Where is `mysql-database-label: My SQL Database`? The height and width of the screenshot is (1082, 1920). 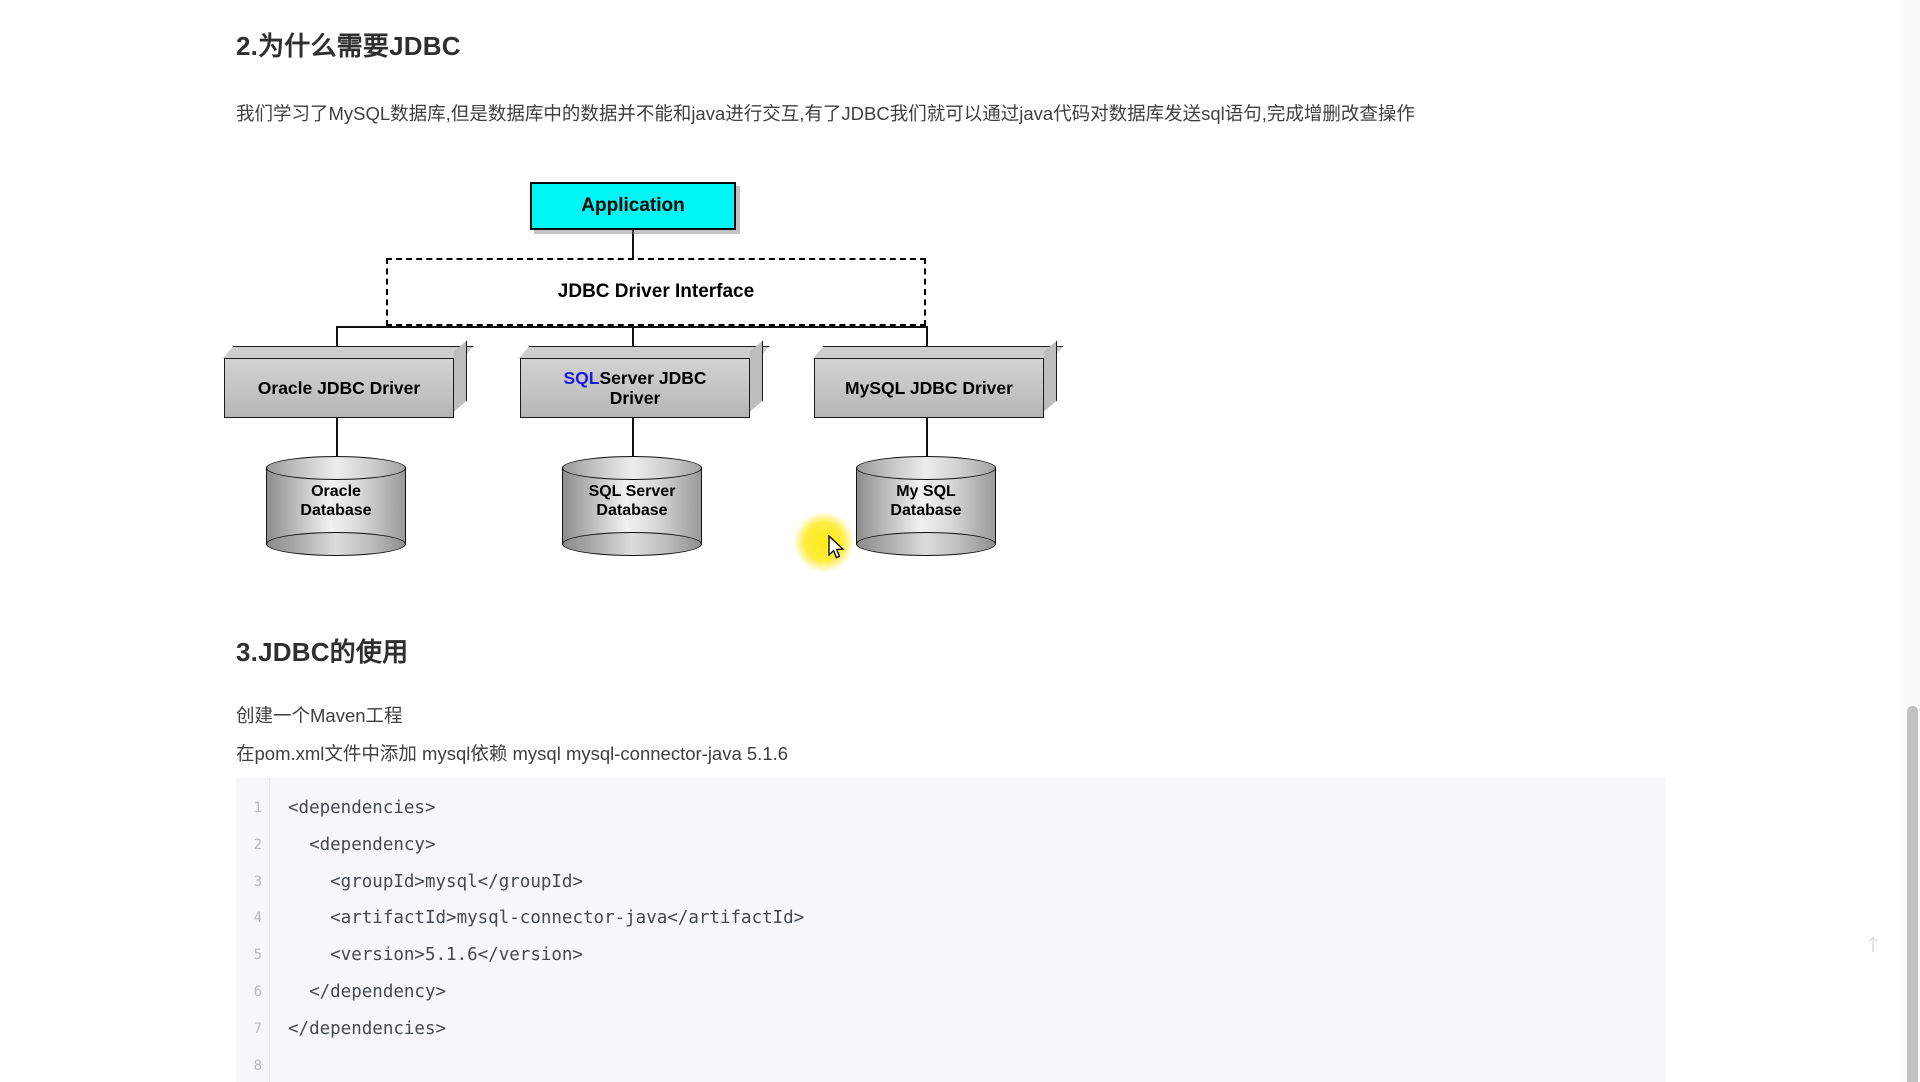 mysql-database-label: My SQL Database is located at coordinates (926, 501).